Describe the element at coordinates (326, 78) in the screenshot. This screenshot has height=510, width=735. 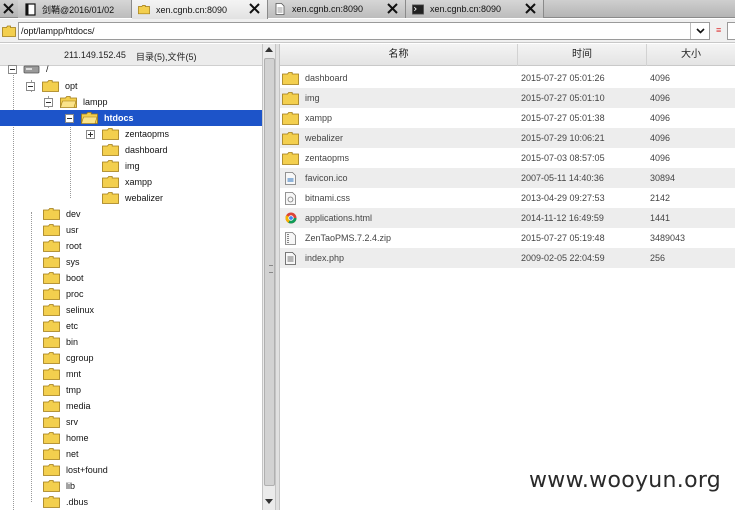
I see `file-name: dashboard` at that location.